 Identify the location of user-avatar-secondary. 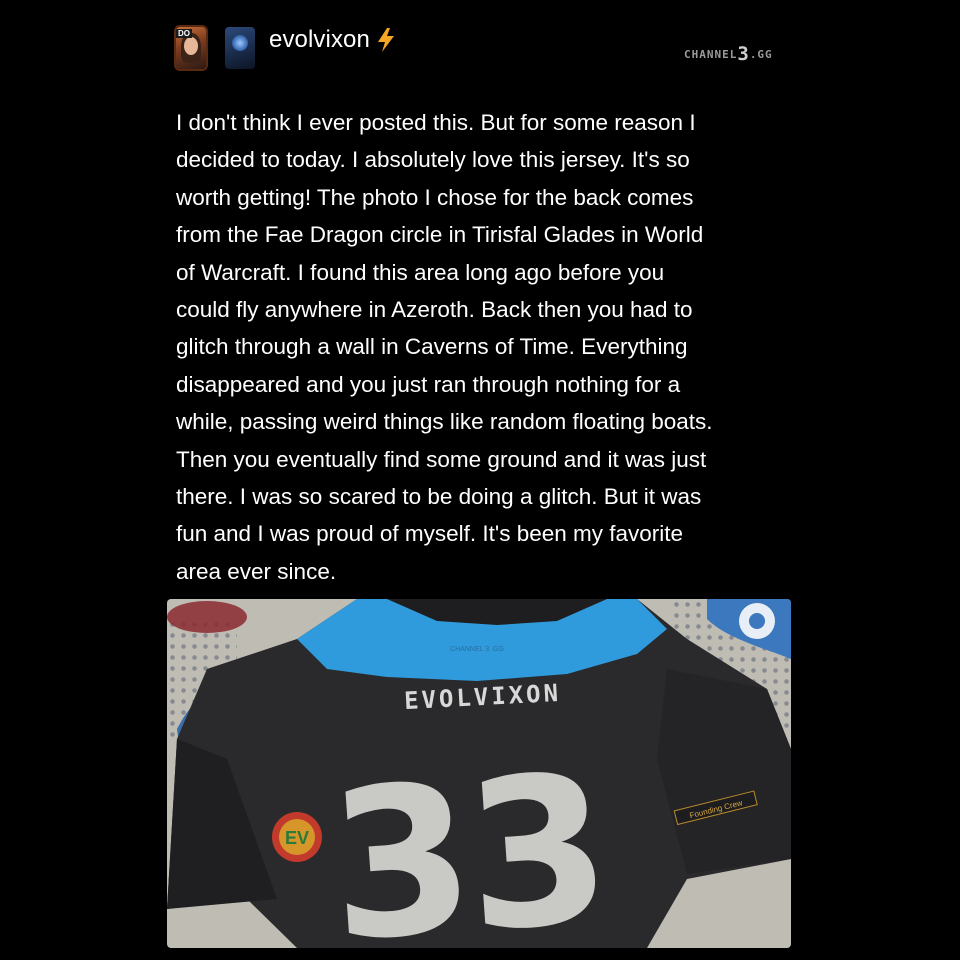
(240, 48).